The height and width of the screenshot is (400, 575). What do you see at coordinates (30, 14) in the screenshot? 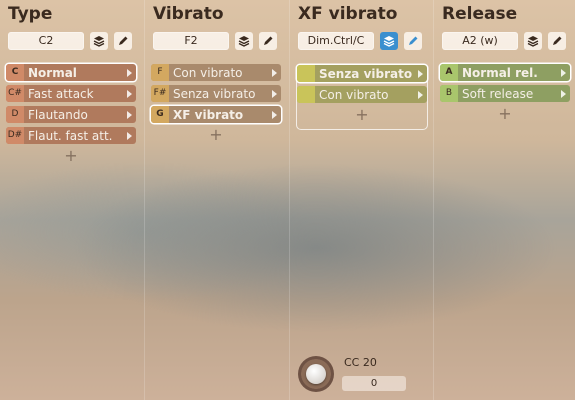
I see `column-title: Type` at bounding box center [30, 14].